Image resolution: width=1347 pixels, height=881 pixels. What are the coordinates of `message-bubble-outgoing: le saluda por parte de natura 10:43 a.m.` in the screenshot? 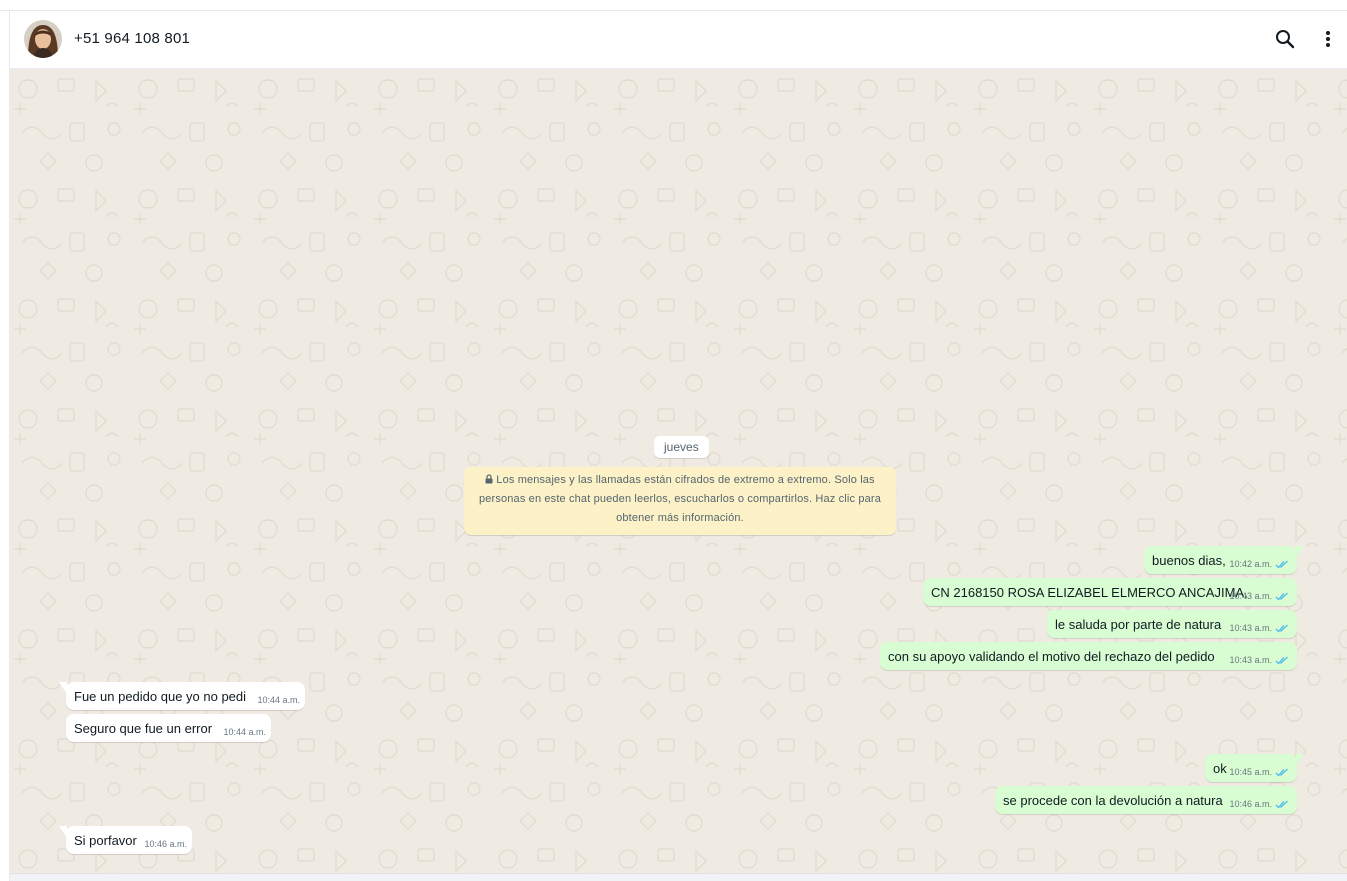 It's located at (1172, 624).